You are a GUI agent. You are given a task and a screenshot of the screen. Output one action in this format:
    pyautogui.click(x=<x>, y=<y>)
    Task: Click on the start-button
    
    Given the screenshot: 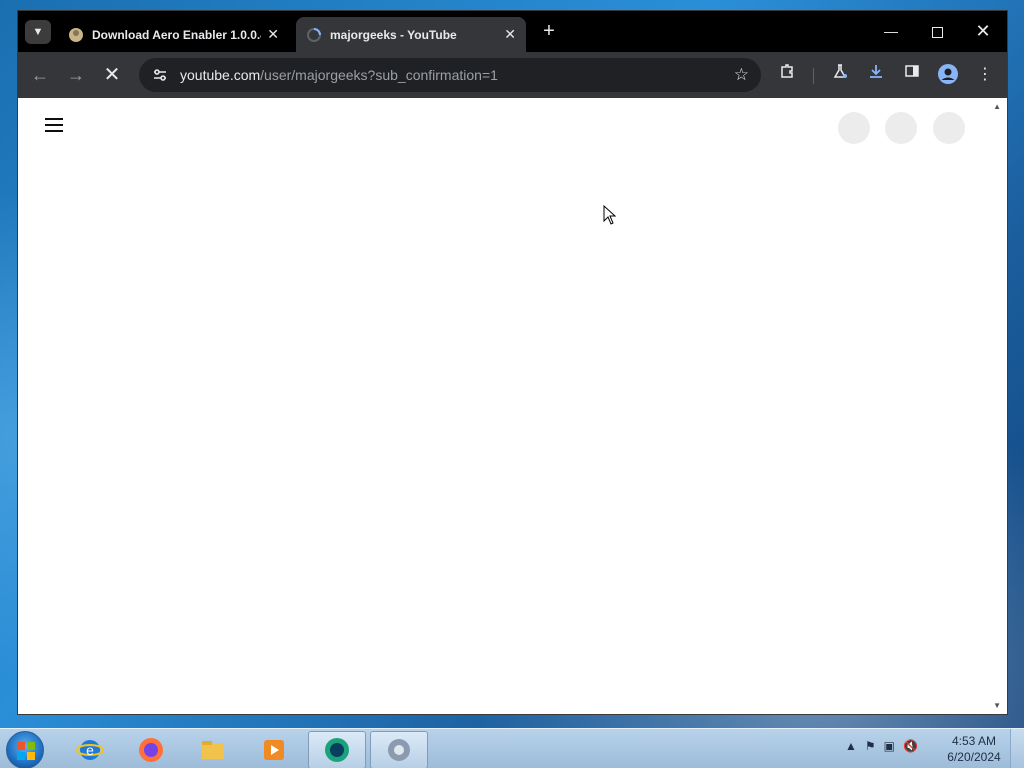 What is the action you would take?
    pyautogui.click(x=25, y=749)
    